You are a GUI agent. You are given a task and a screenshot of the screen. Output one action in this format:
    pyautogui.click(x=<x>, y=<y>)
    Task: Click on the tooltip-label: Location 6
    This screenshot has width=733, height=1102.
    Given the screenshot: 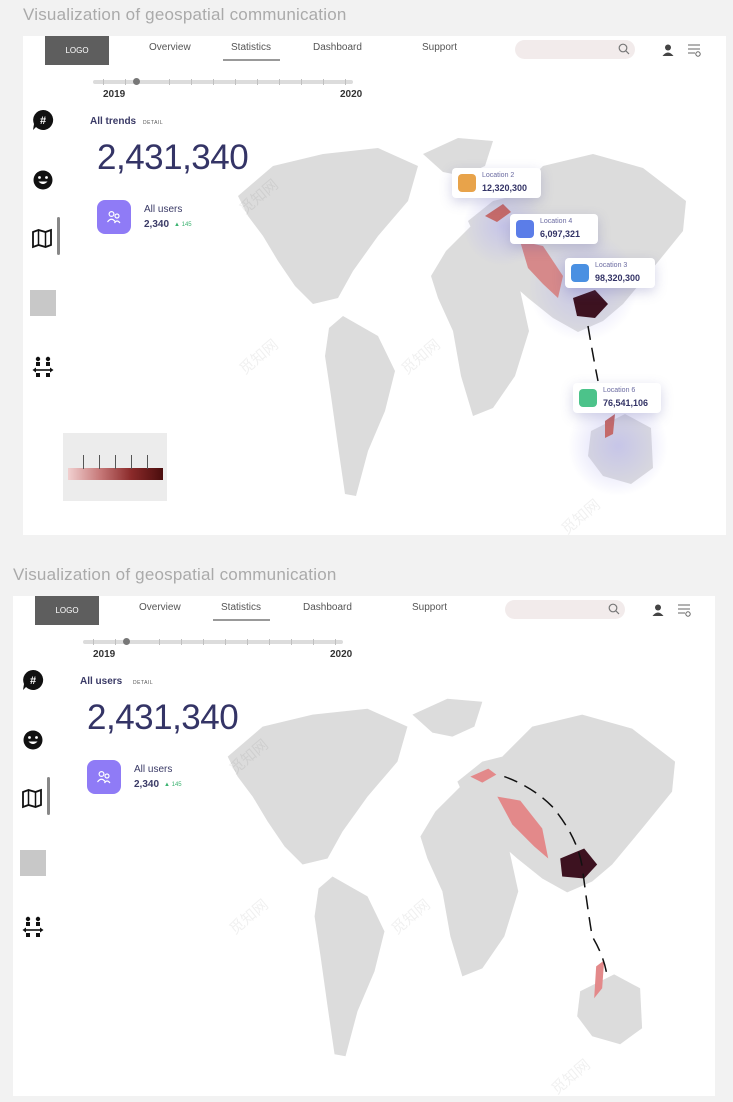 What is the action you would take?
    pyautogui.click(x=619, y=390)
    